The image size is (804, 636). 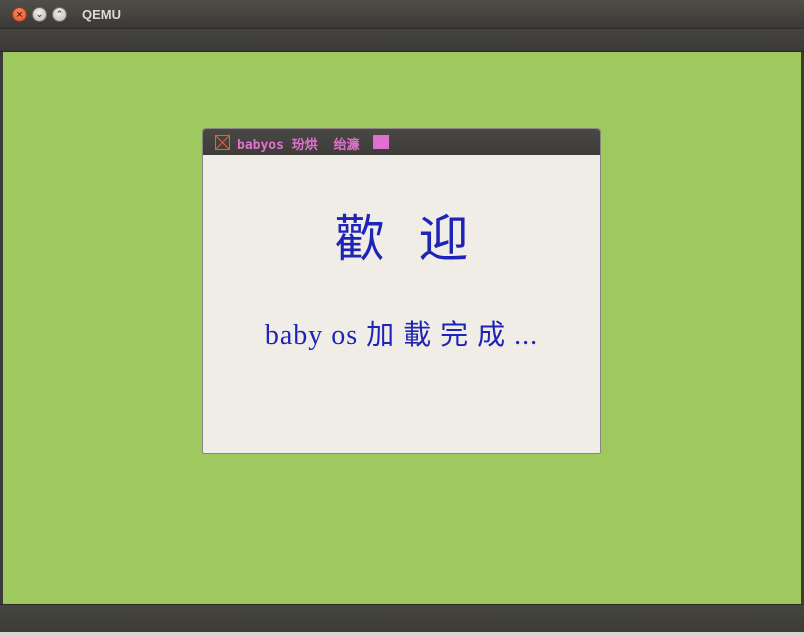 I want to click on window-close-button: ×, so click(x=19, y=14).